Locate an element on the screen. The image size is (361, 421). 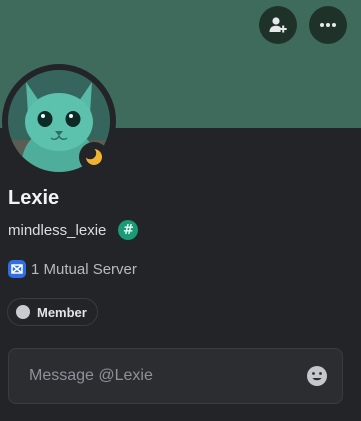
mutual-servers: 1 Mutual Server is located at coordinates (72, 269).